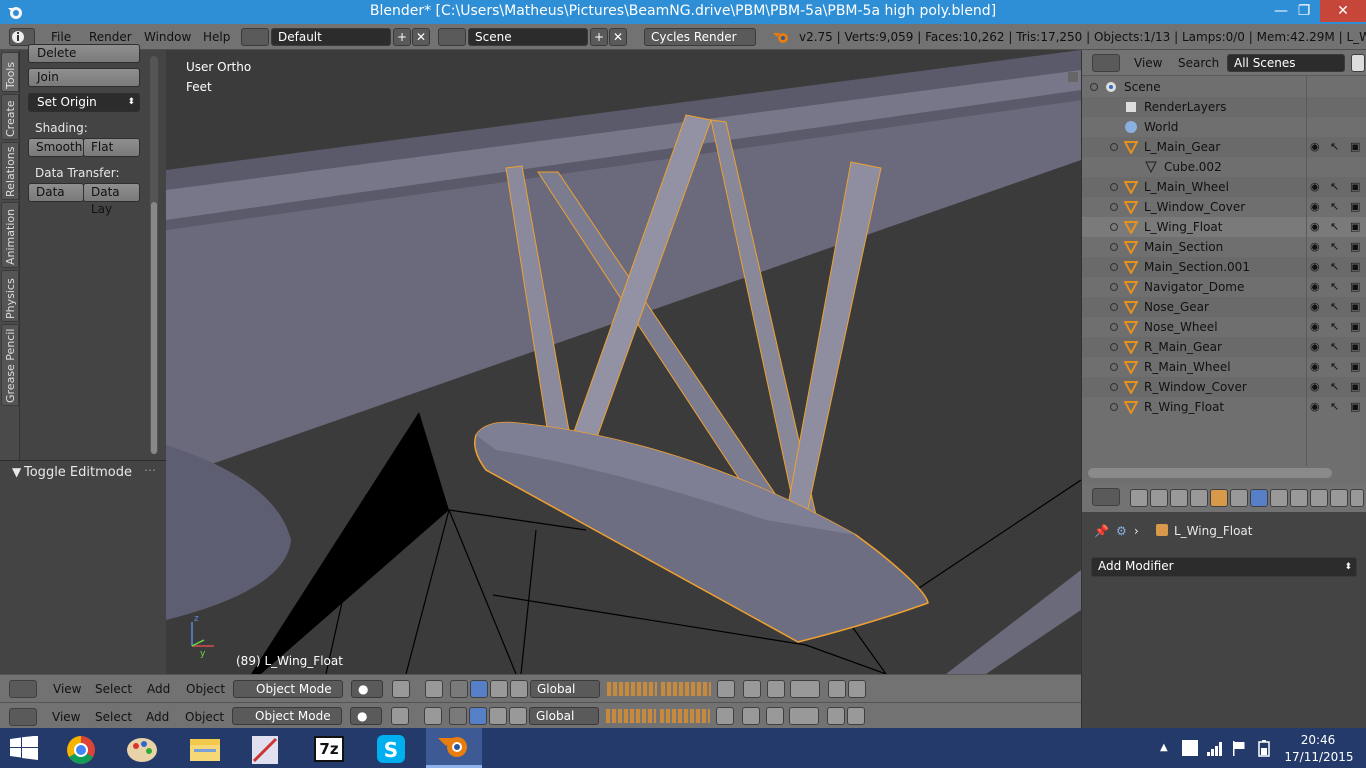 The height and width of the screenshot is (768, 1366). What do you see at coordinates (84, 102) in the screenshot?
I see `set-origin-select: Set Origin ⬍` at bounding box center [84, 102].